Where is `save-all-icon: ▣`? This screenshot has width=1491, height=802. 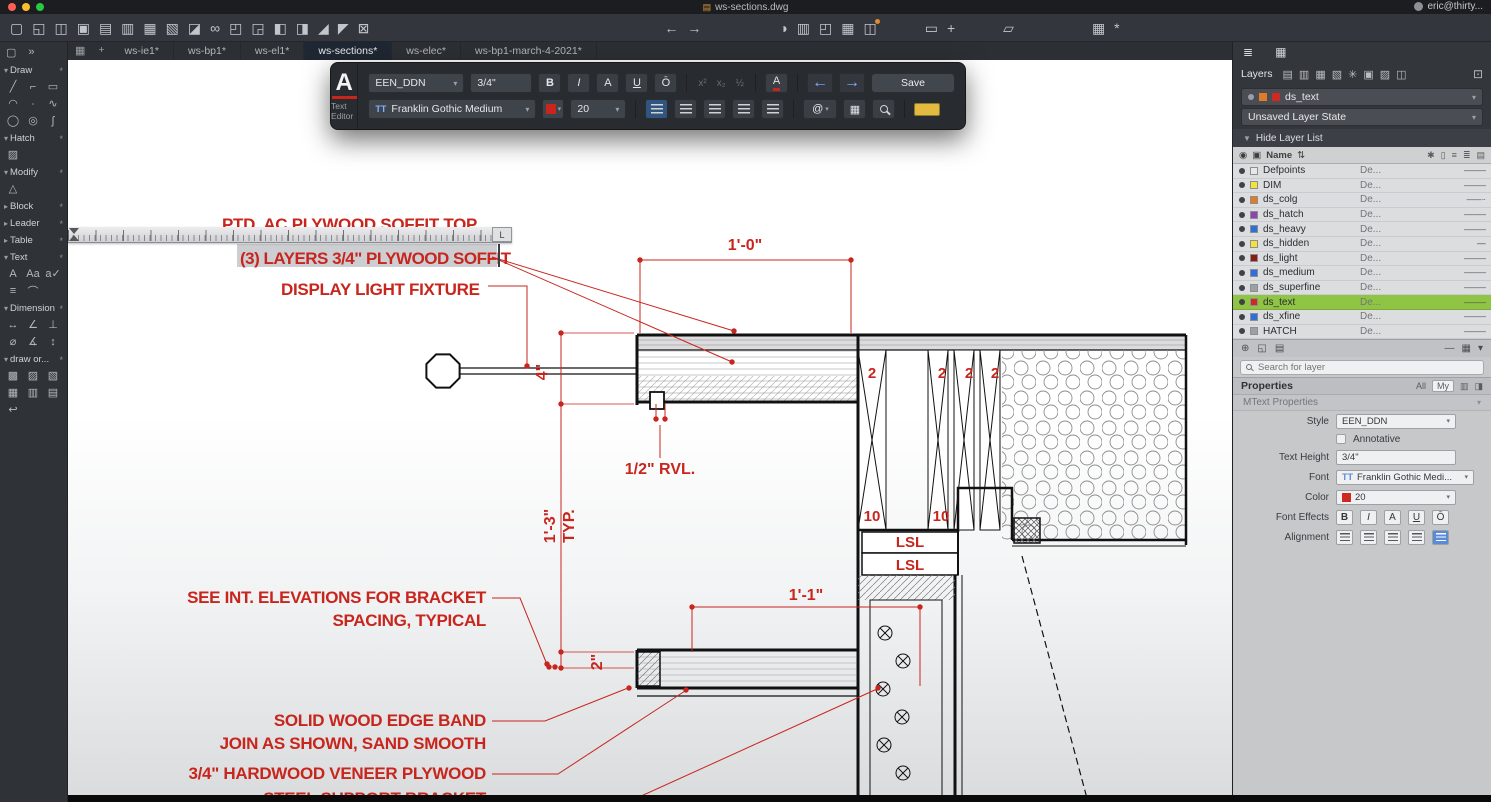
save-all-icon: ▣ is located at coordinates (83, 28).